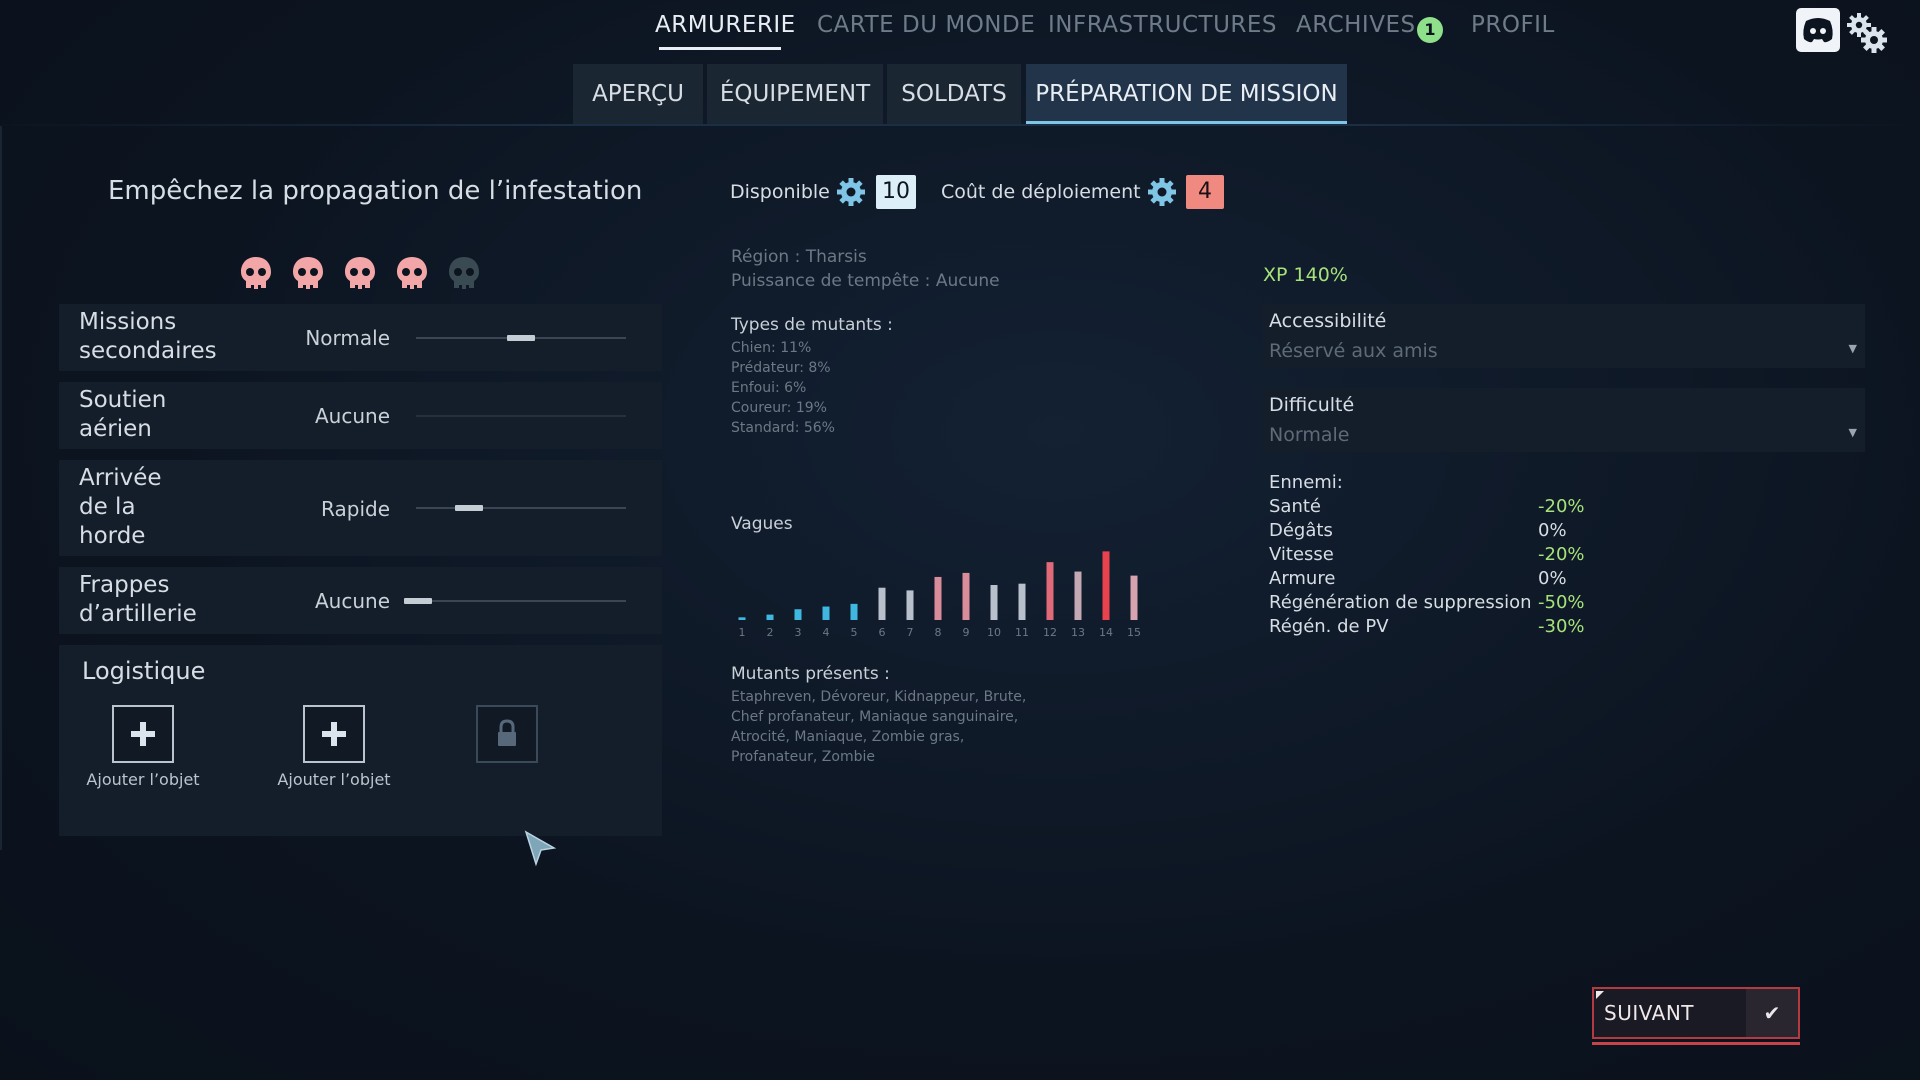  What do you see at coordinates (1106, 632) in the screenshot?
I see `wave-tick-label: 14` at bounding box center [1106, 632].